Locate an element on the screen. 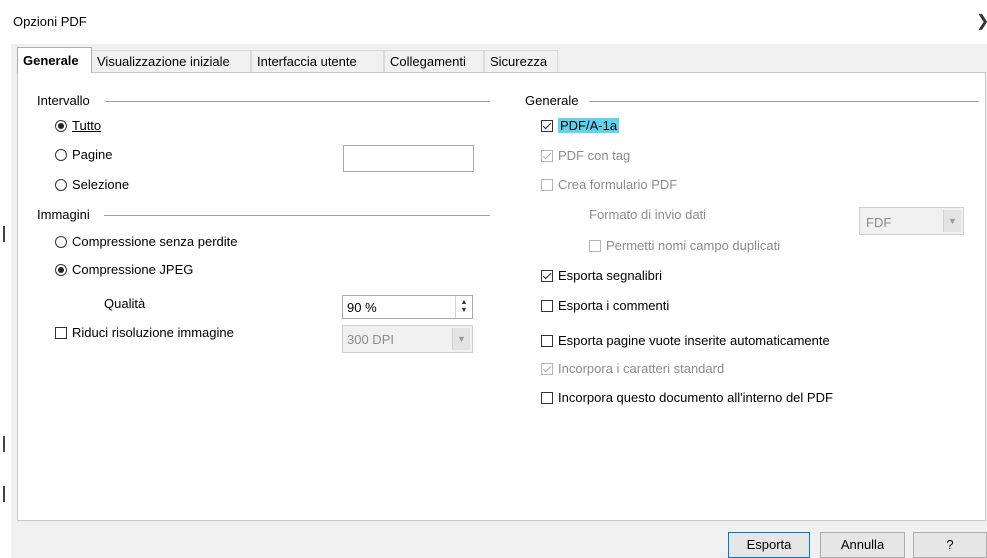  pagine-input is located at coordinates (408, 158).